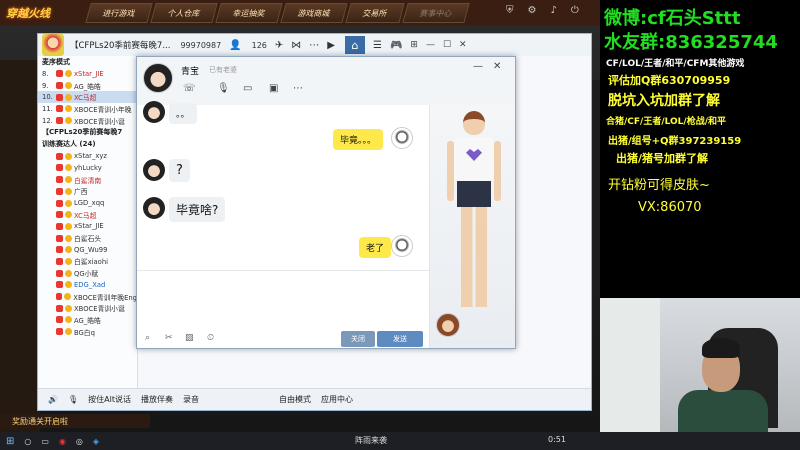 Image resolution: width=800 pixels, height=450 pixels. I want to click on overlay-sell-text: 出猪/猪号加群了解, so click(662, 158).